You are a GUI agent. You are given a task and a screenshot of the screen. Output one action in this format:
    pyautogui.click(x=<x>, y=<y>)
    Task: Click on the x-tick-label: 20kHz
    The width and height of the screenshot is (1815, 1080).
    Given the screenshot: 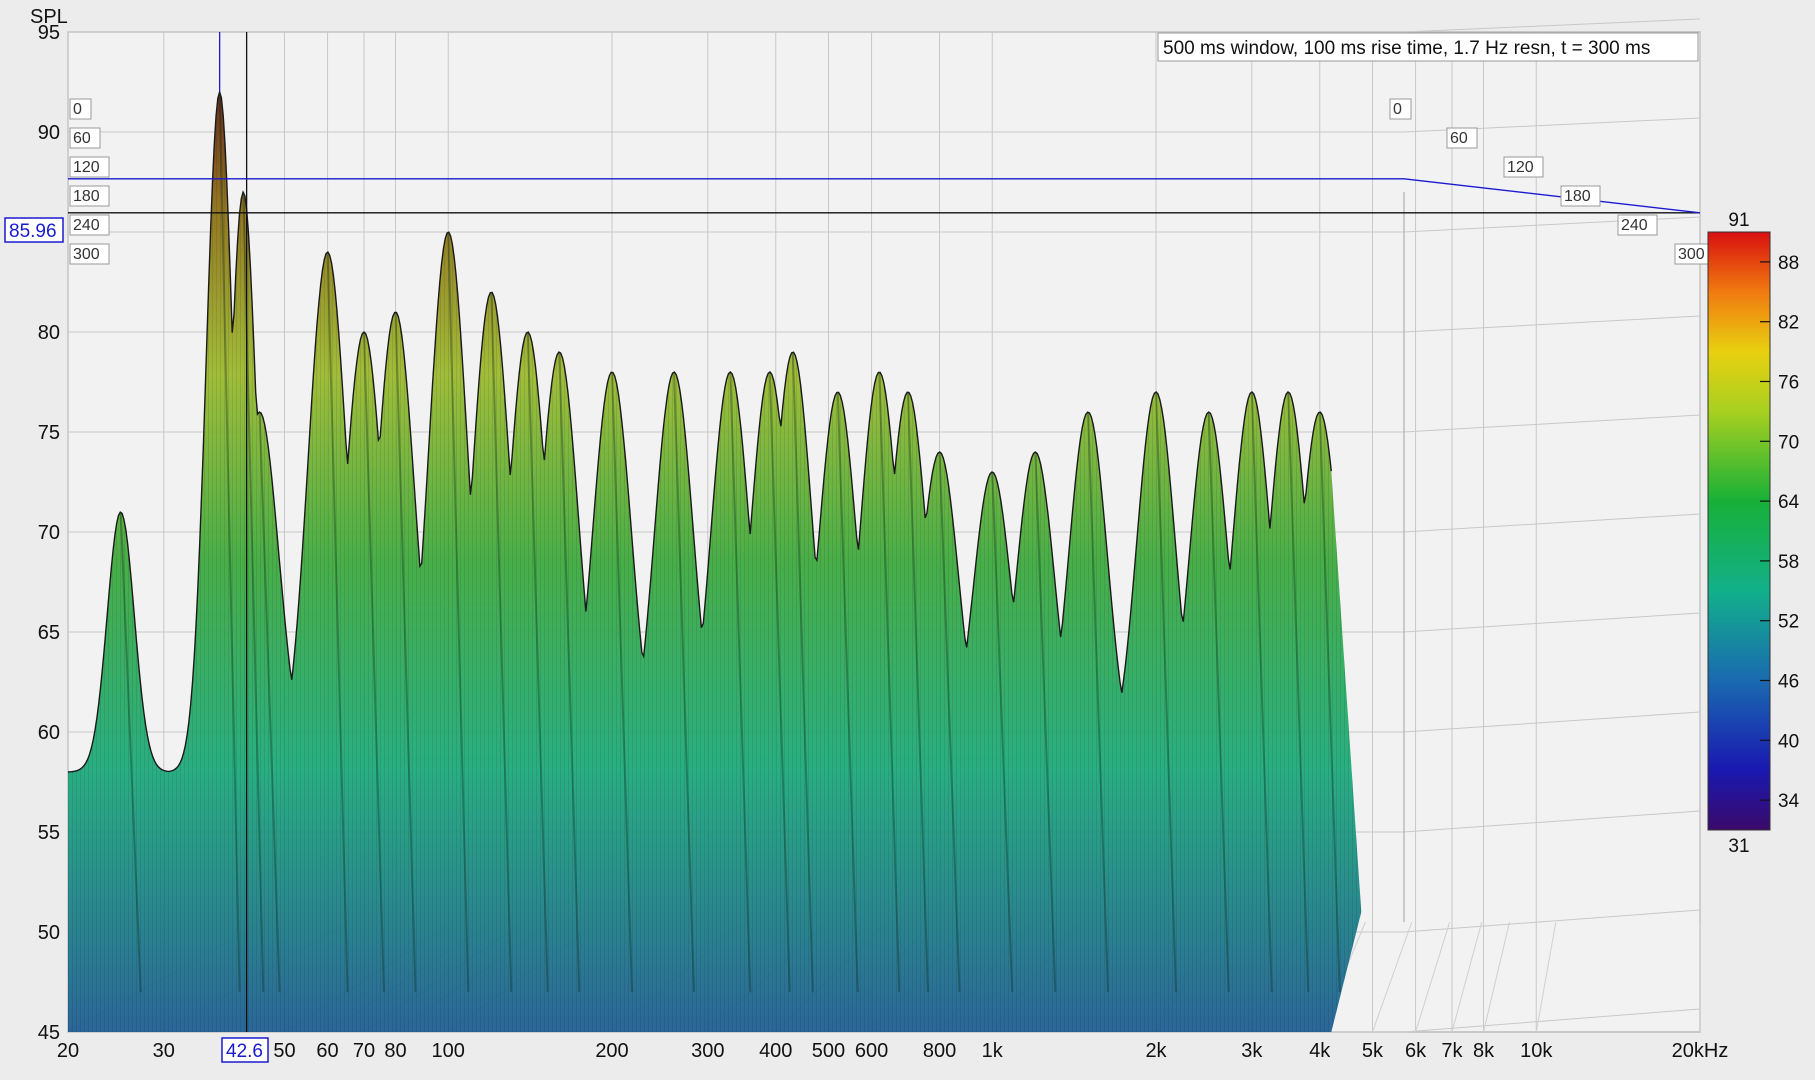 What is the action you would take?
    pyautogui.click(x=1700, y=1051)
    